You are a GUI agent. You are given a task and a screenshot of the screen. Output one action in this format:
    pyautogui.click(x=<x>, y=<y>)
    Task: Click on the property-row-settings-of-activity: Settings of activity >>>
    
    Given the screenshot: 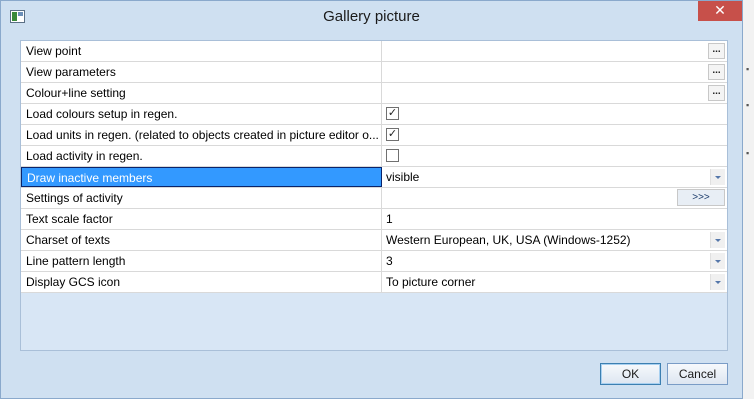 What is the action you would take?
    pyautogui.click(x=374, y=198)
    